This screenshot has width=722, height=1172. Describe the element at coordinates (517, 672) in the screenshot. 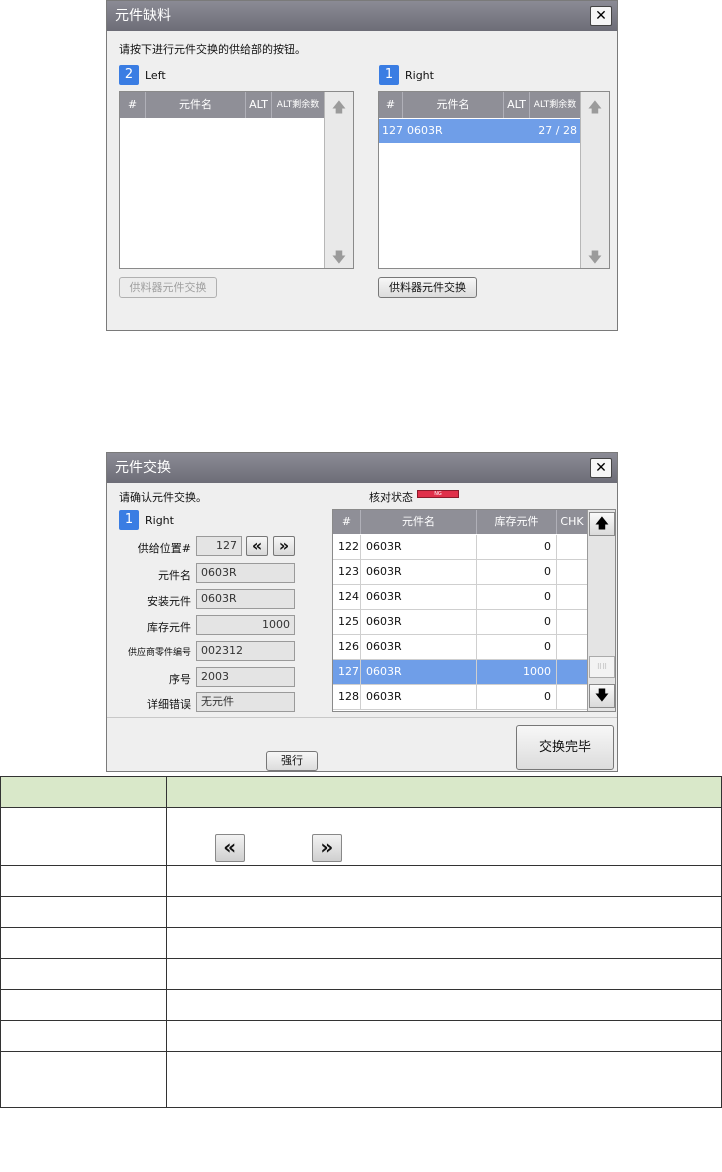

I see `row-stock: 1000` at that location.